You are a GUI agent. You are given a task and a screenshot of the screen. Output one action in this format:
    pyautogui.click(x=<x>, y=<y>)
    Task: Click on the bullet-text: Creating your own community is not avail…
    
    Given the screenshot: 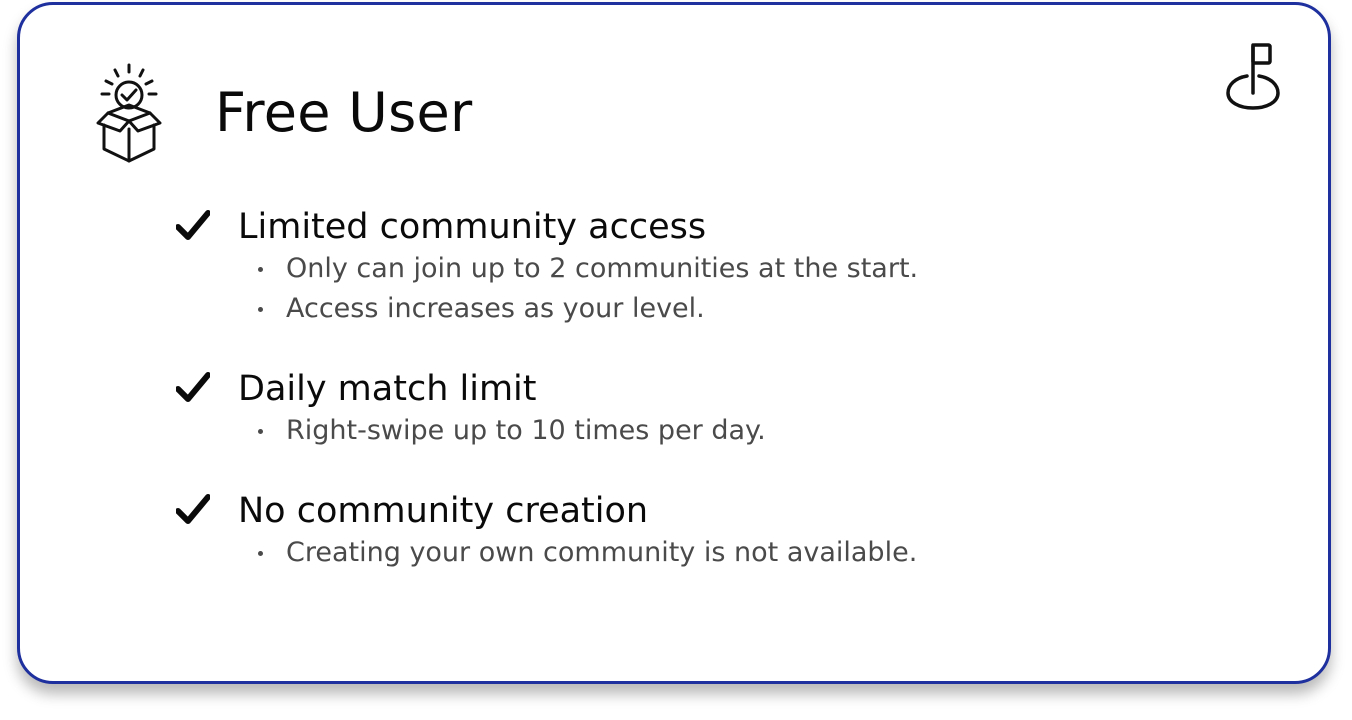 What is the action you would take?
    pyautogui.click(x=602, y=552)
    